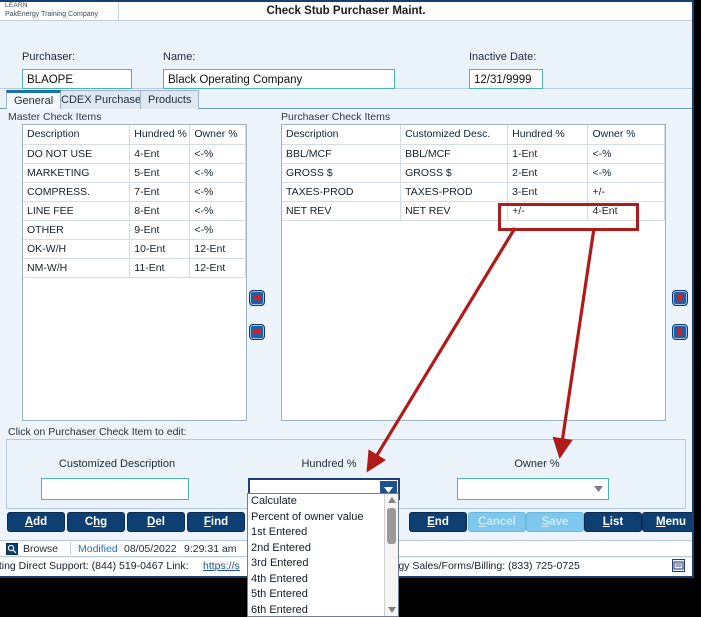 This screenshot has width=701, height=617. What do you see at coordinates (179, 57) in the screenshot?
I see `name-label: Name:` at bounding box center [179, 57].